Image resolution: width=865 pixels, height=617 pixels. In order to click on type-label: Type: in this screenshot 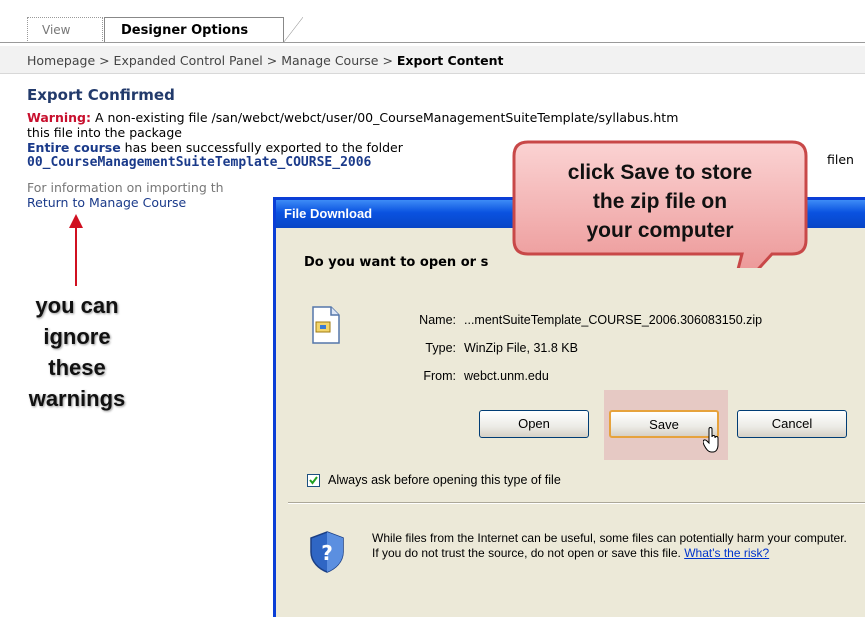, I will do `click(440, 348)`.